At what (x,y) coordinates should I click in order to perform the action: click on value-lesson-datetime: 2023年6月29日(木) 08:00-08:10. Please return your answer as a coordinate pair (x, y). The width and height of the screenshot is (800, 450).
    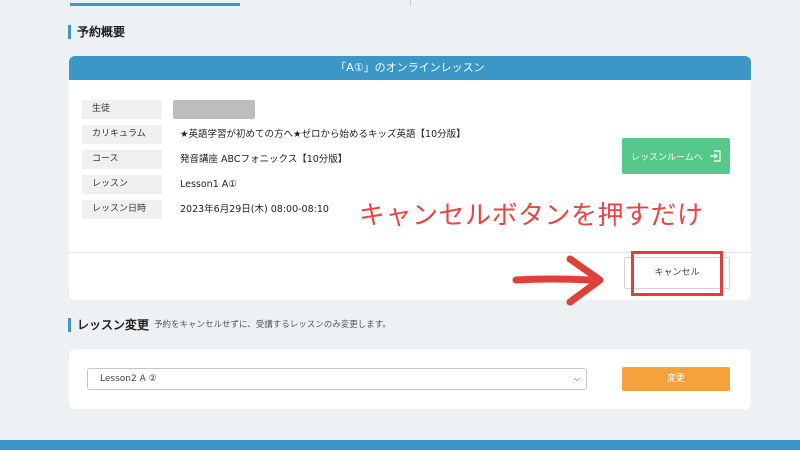
    Looking at the image, I should click on (254, 209).